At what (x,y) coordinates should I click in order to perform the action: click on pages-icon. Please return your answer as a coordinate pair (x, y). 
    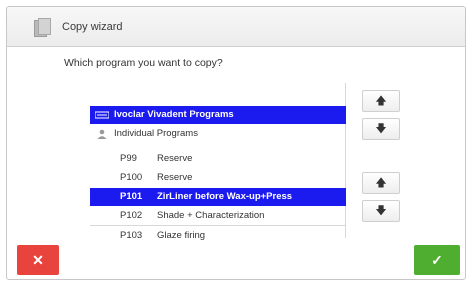
    Looking at the image, I should click on (43, 28).